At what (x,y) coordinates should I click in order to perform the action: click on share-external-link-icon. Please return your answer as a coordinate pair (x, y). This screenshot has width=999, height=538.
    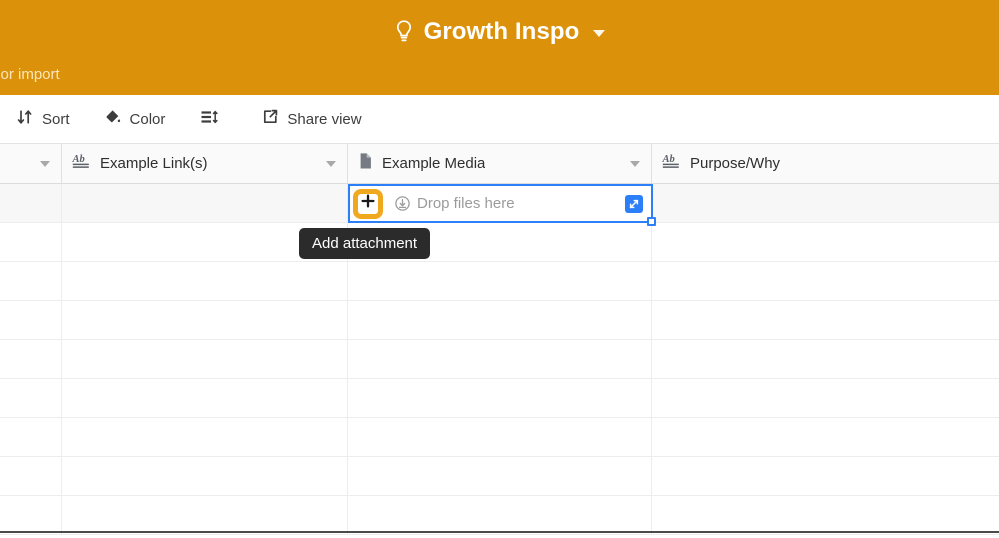
    Looking at the image, I should click on (270, 119).